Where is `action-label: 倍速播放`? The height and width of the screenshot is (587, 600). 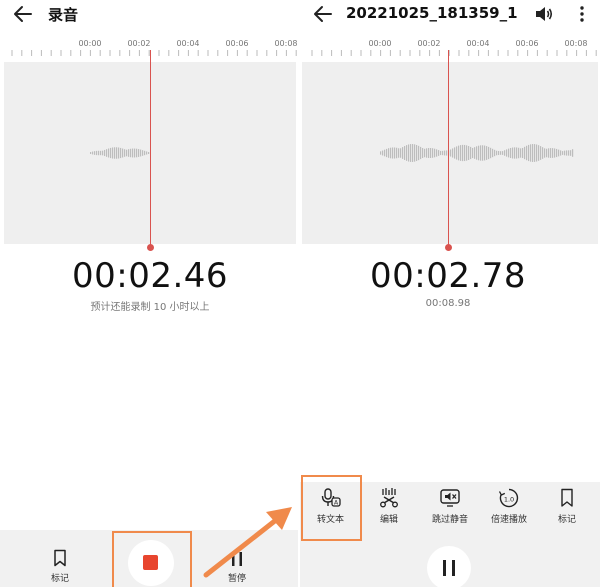 action-label: 倍速播放 is located at coordinates (509, 520).